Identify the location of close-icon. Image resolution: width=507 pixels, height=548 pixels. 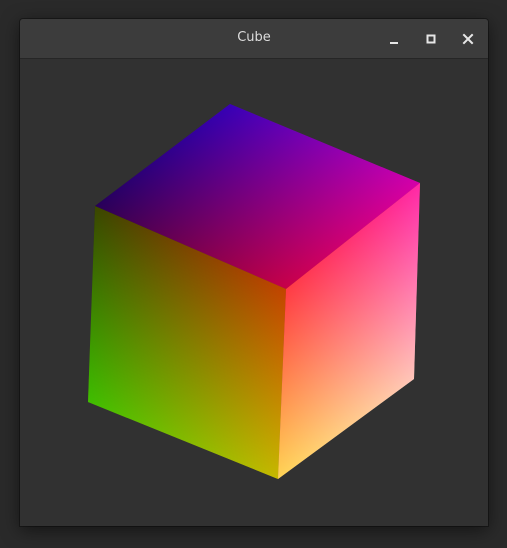
(468, 39).